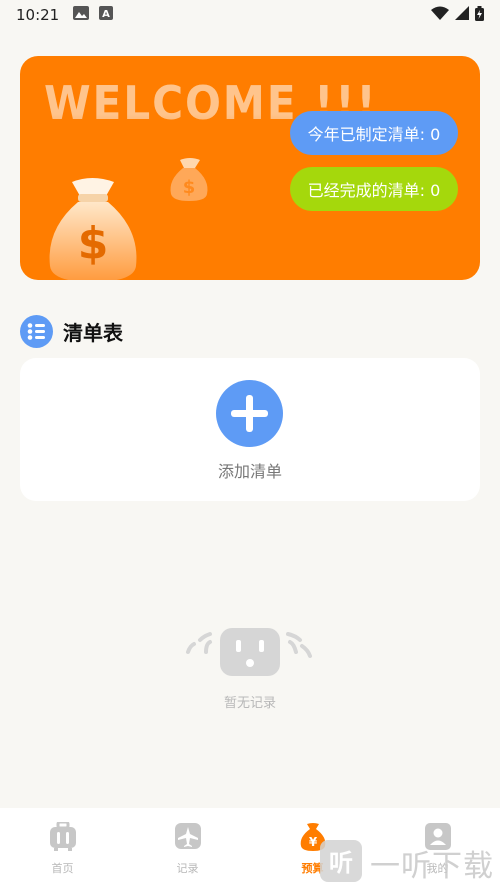 The height and width of the screenshot is (888, 500). I want to click on nav-records-label: 记录, so click(187, 868).